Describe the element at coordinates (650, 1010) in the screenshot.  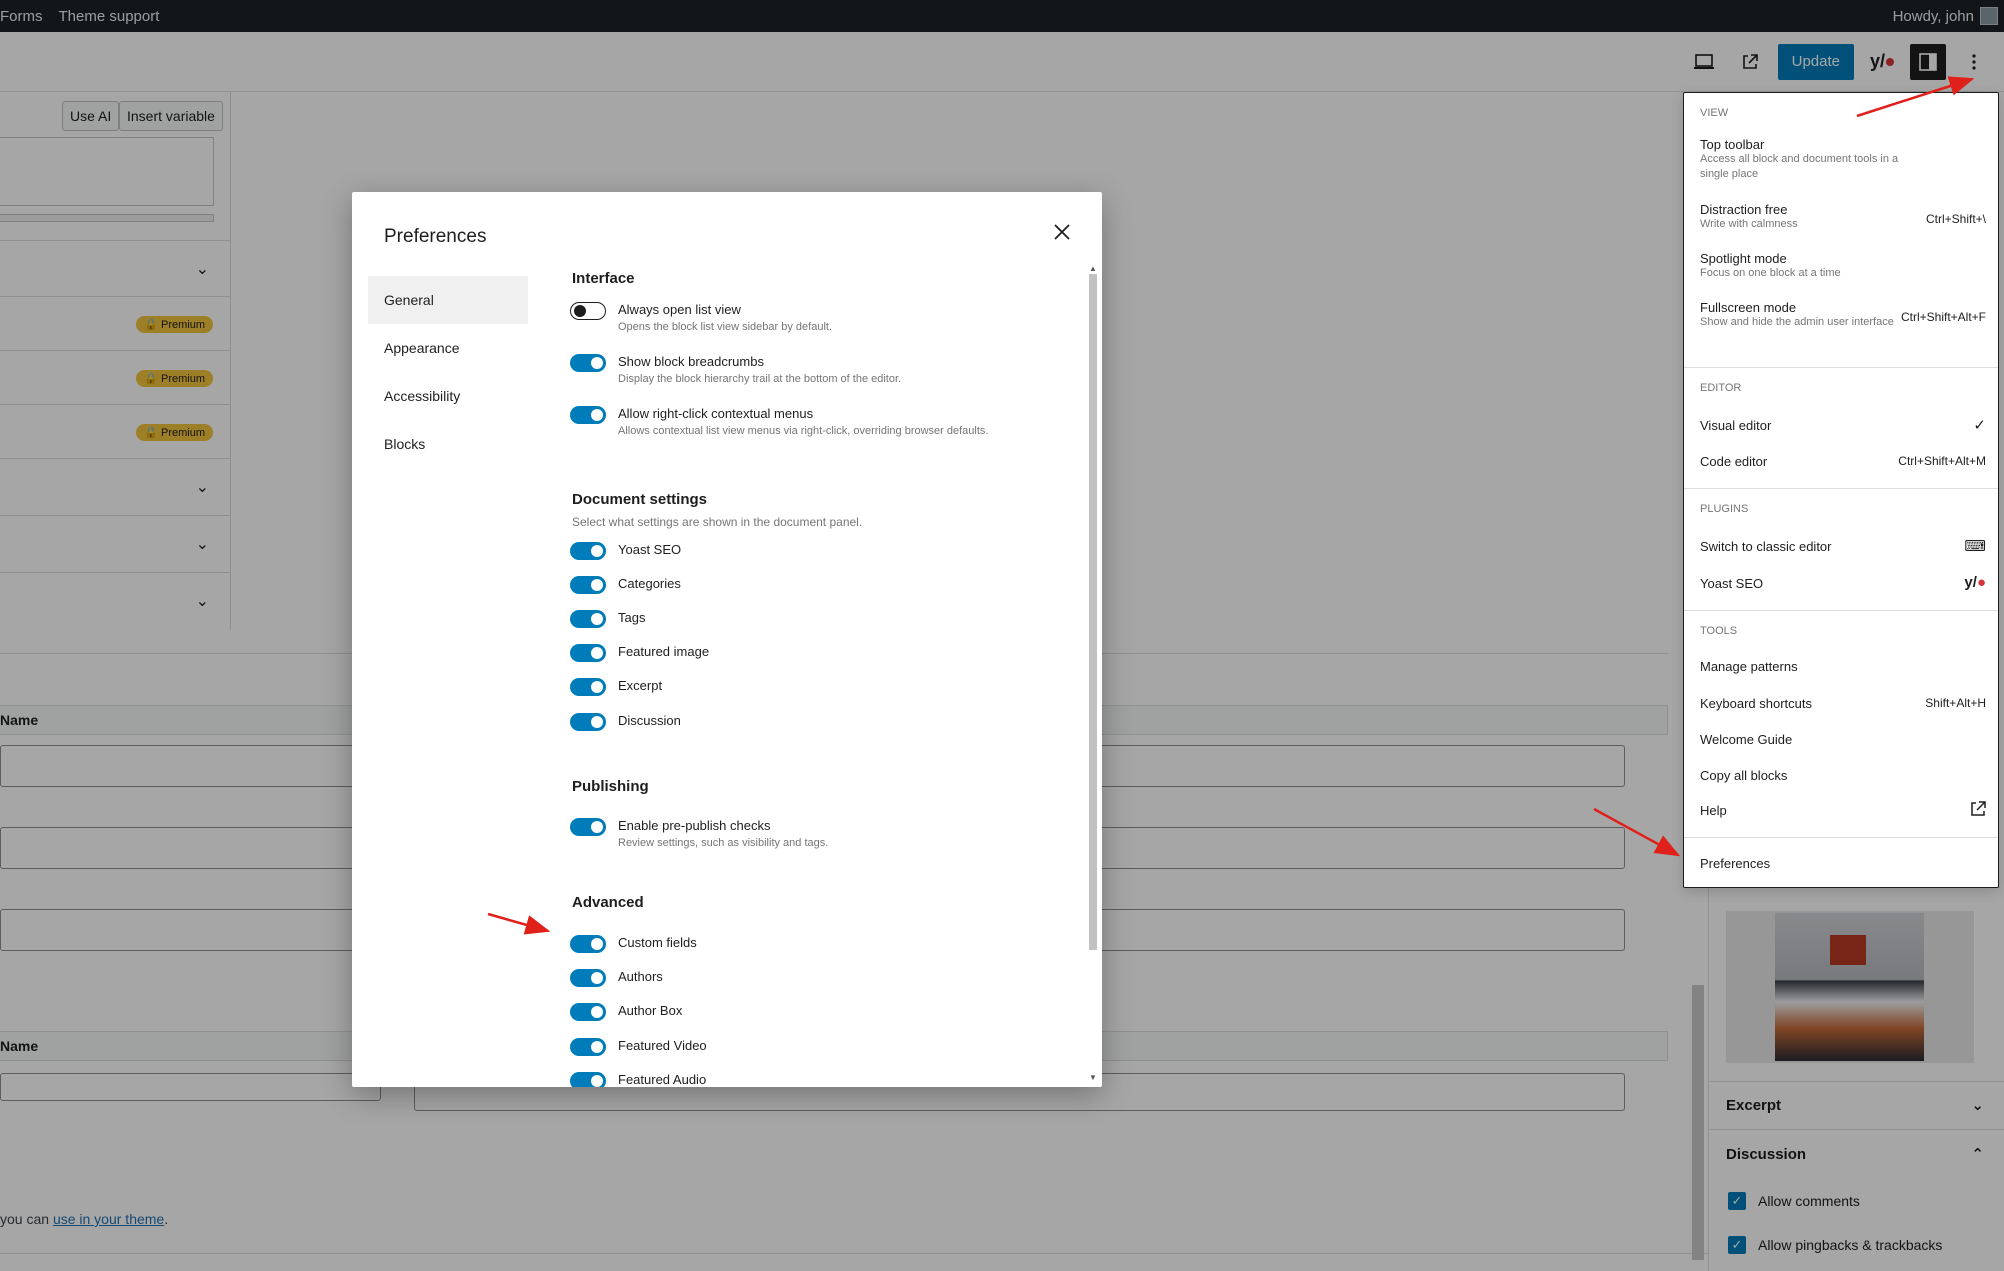
I see `author-box-label: Author Box` at that location.